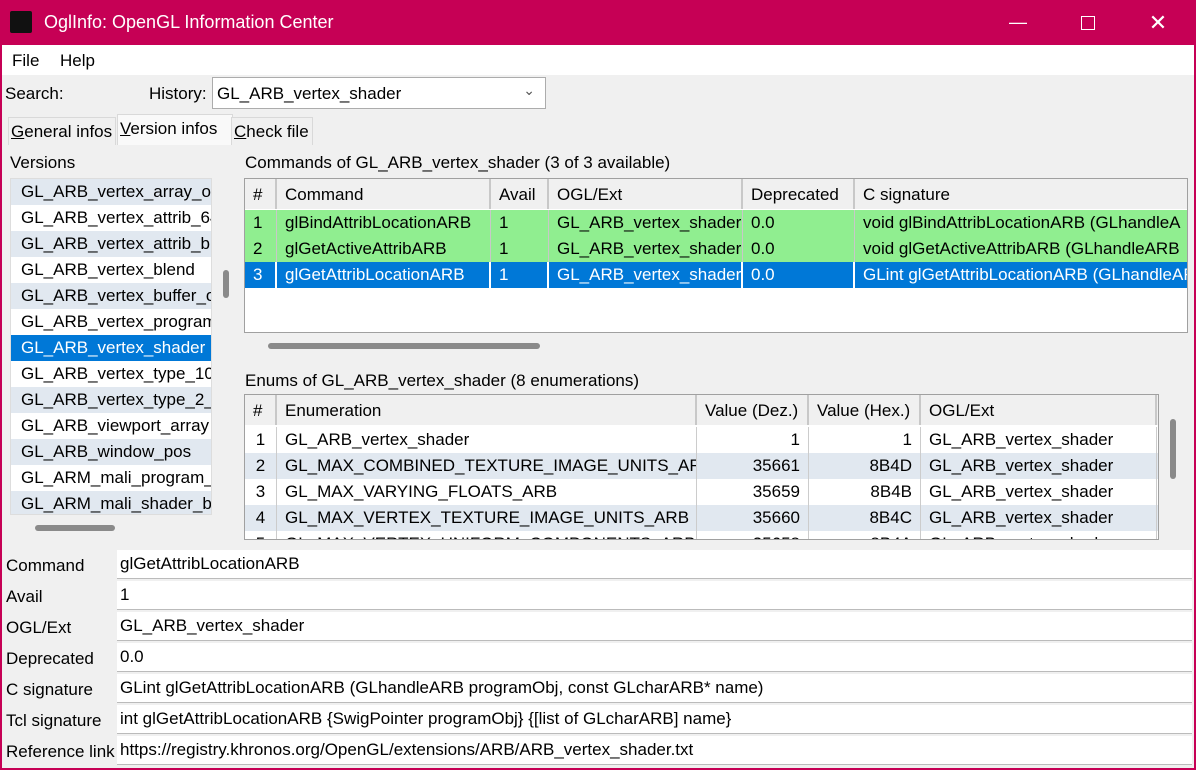 This screenshot has height=770, width=1196. I want to click on version-list-item: GL_ARB_vertex_blend, so click(111, 270).